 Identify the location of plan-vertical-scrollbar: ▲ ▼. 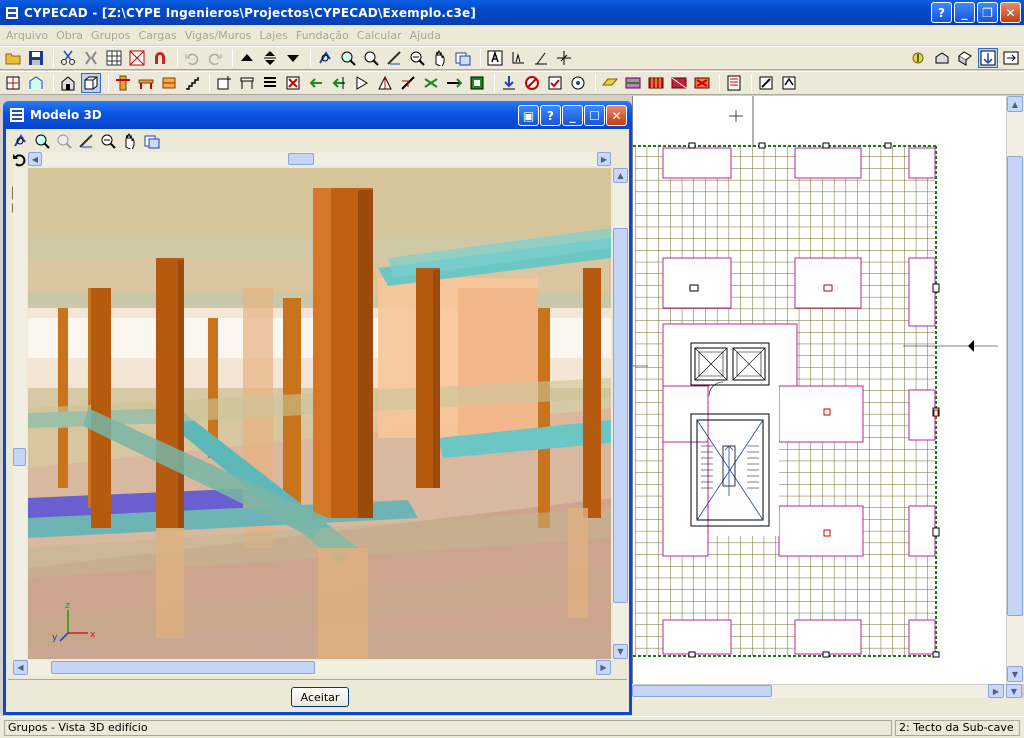
(1015, 390).